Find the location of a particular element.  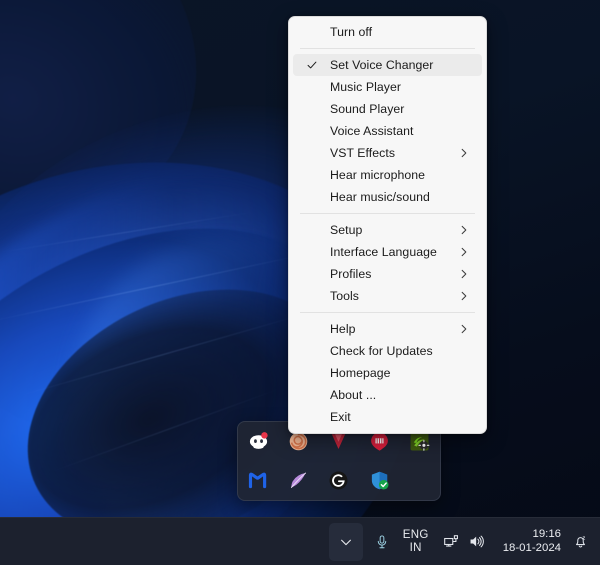

menu-item-vst-effects: VST Effects is located at coordinates (387, 153).